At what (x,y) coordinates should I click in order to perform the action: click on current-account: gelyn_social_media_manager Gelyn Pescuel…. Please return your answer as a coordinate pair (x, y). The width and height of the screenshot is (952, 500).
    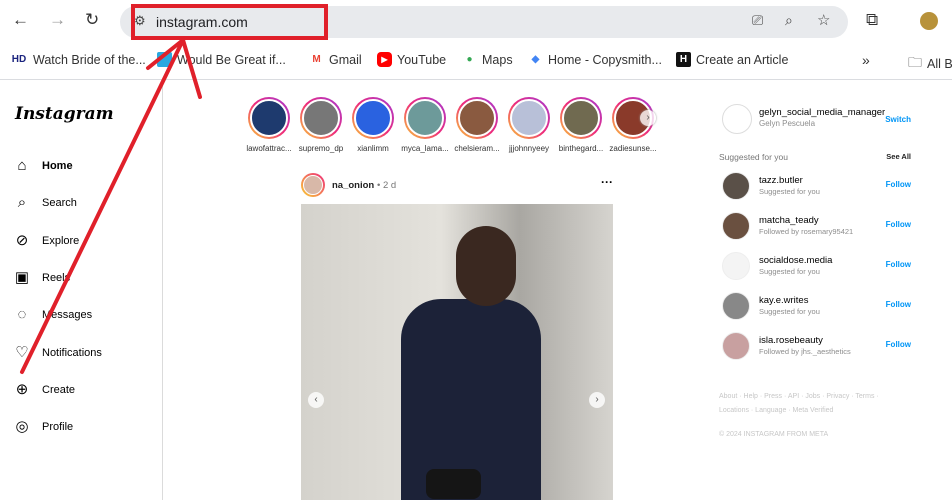
    Looking at the image, I should click on (819, 120).